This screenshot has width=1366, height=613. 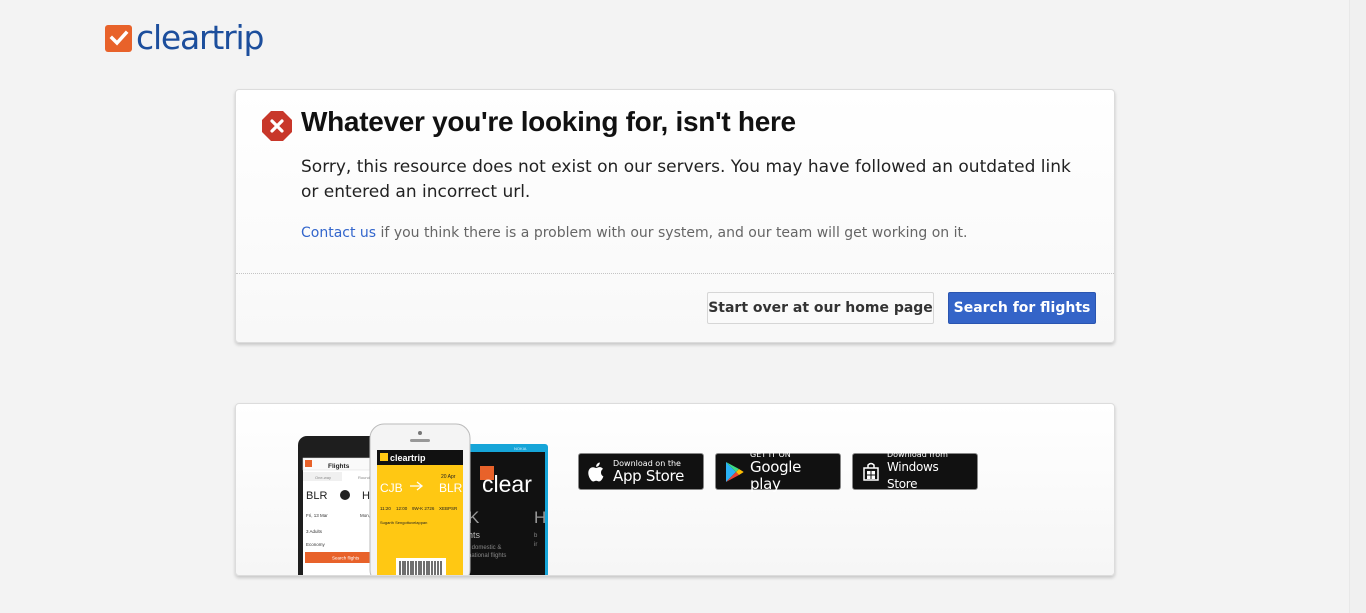 I want to click on android-from: BLR, so click(x=316, y=496).